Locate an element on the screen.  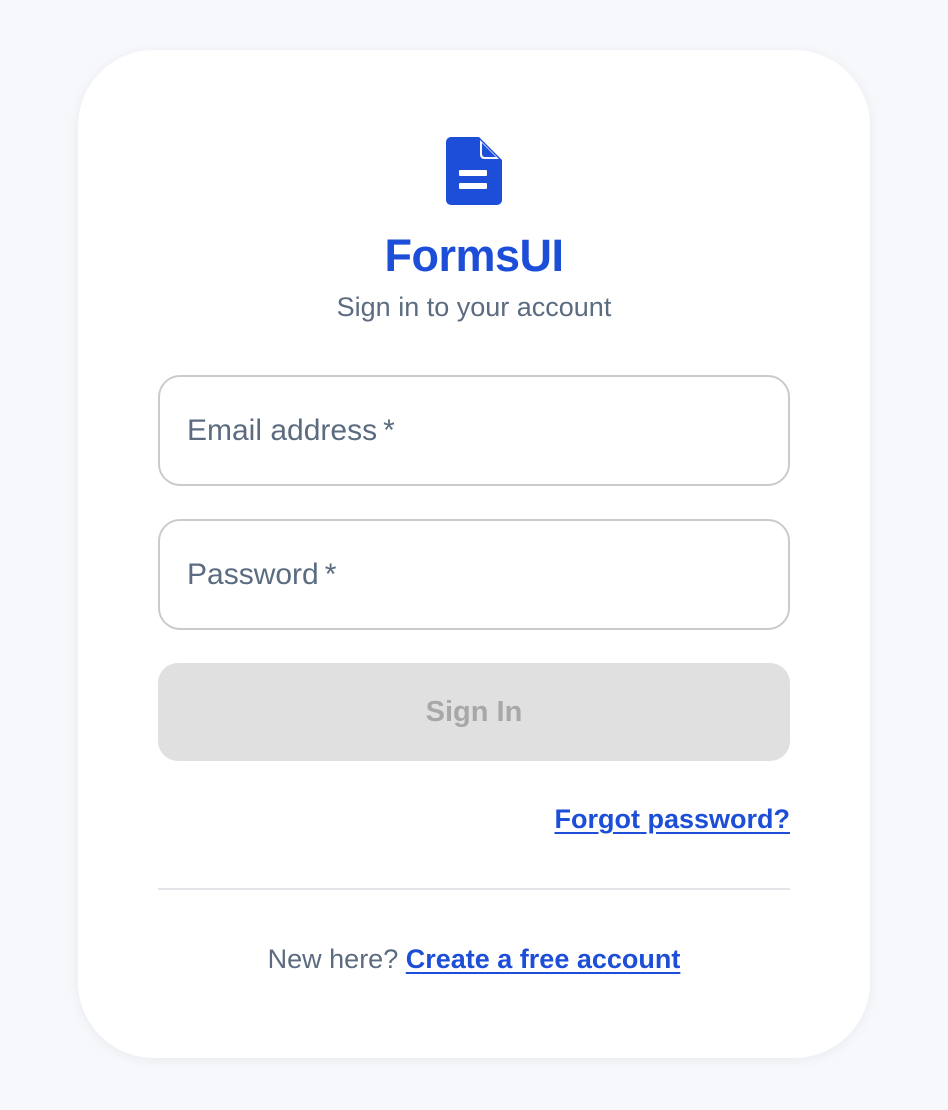
sign-in-button: Sign In is located at coordinates (474, 712).